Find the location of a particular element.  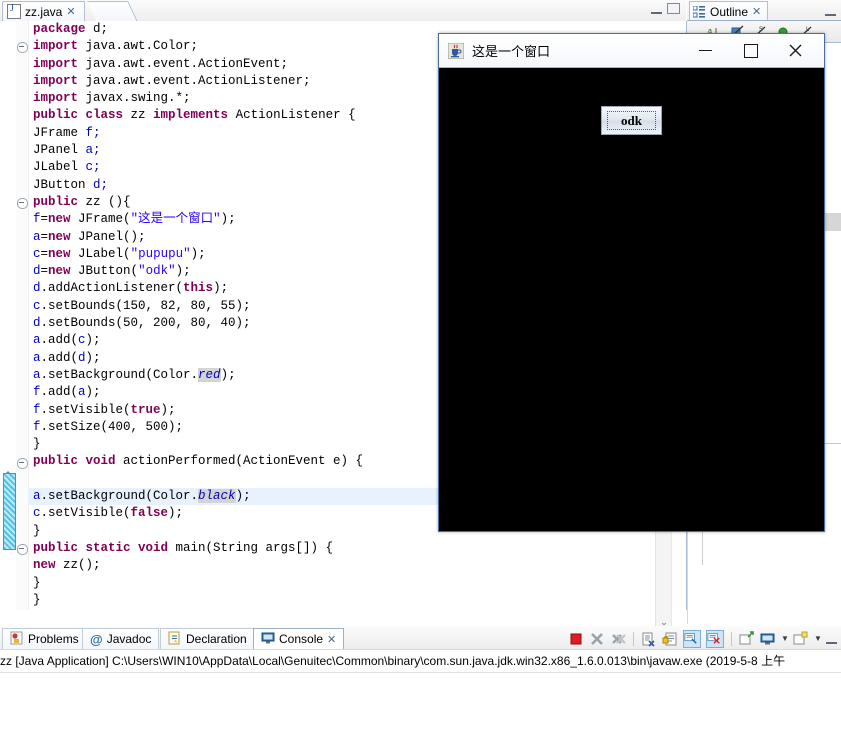

java-coffee-cup-icon is located at coordinates (456, 50).